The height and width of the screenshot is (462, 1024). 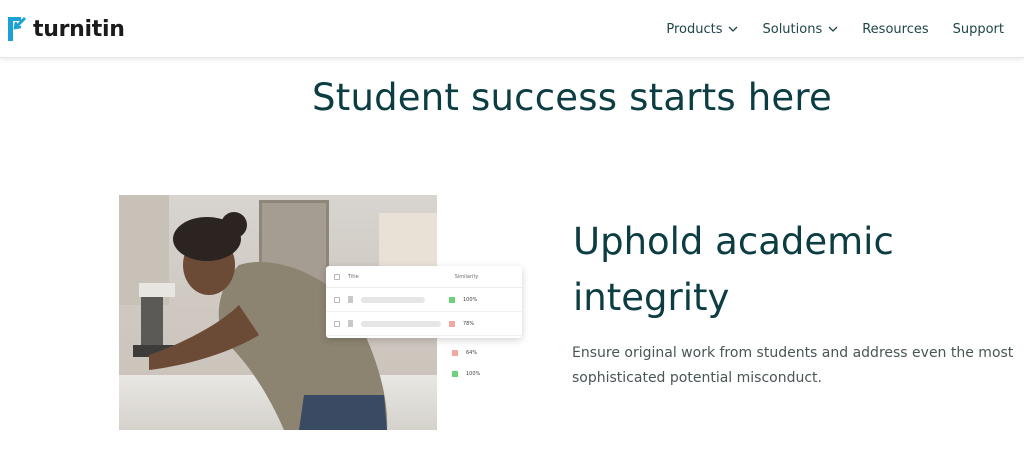 I want to click on nav-products-label: Products, so click(x=694, y=29).